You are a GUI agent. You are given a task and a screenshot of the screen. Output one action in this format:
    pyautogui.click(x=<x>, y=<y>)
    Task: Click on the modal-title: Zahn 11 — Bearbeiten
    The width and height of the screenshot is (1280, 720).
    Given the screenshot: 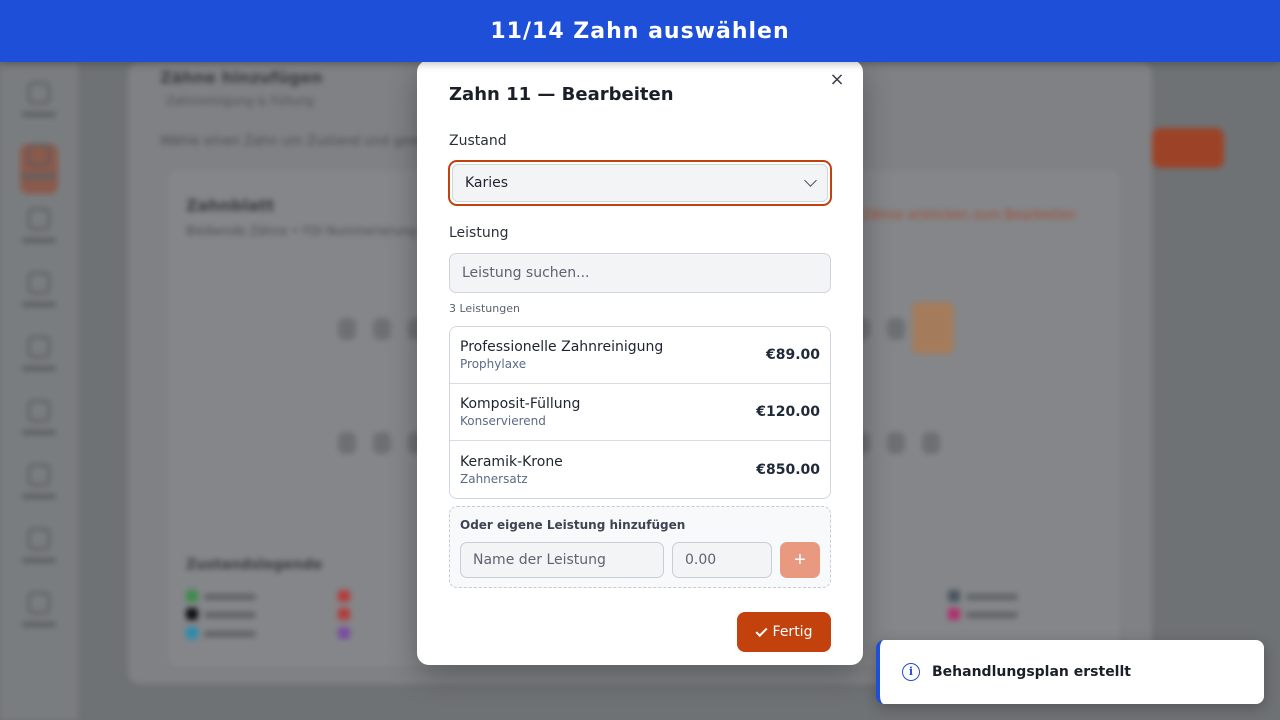 What is the action you would take?
    pyautogui.click(x=561, y=94)
    